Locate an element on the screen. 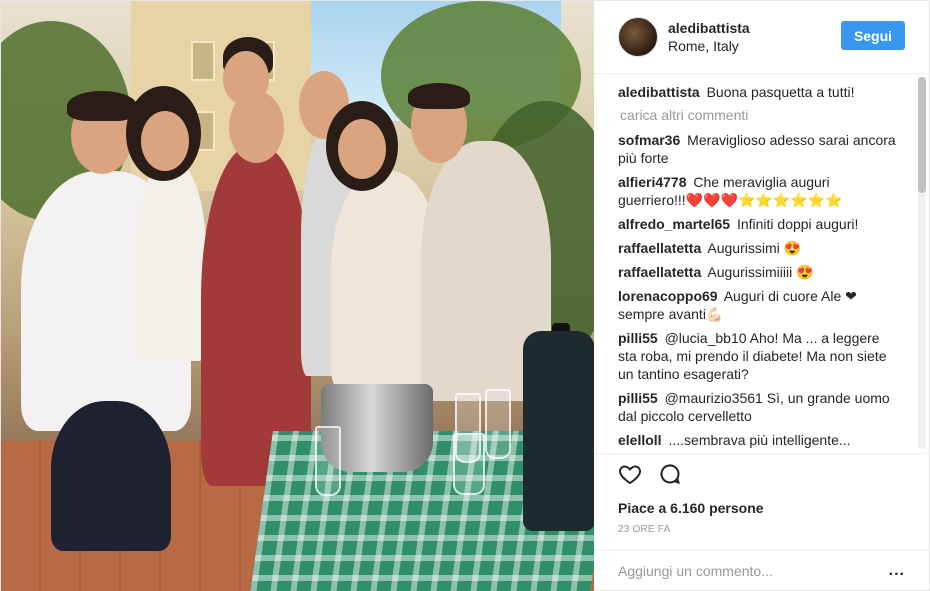 The height and width of the screenshot is (591, 930). heart-icon is located at coordinates (630, 476).